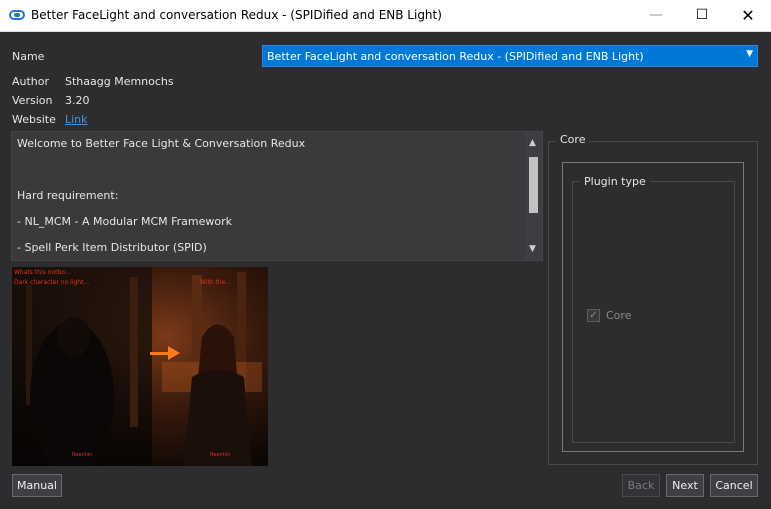  What do you see at coordinates (702, 15) in the screenshot?
I see `maximize-button: ☐` at bounding box center [702, 15].